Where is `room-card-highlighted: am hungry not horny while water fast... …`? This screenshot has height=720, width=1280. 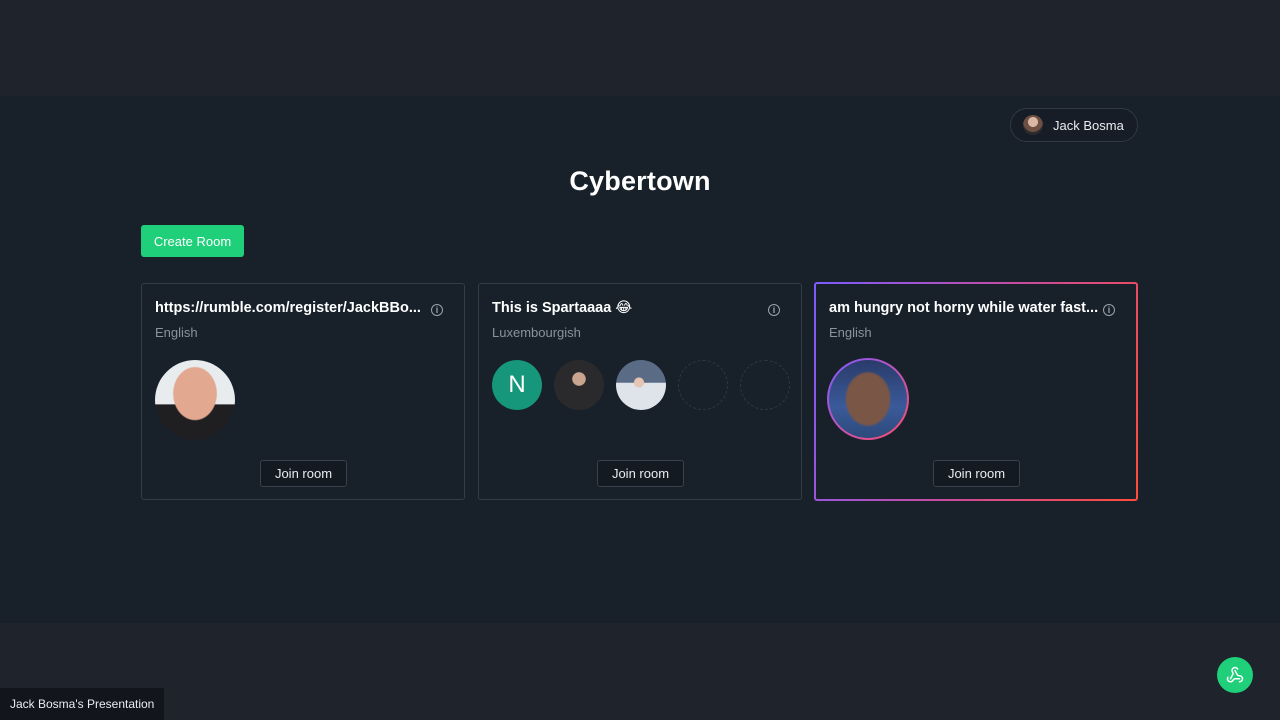 room-card-highlighted: am hungry not horny while water fast... … is located at coordinates (976, 391).